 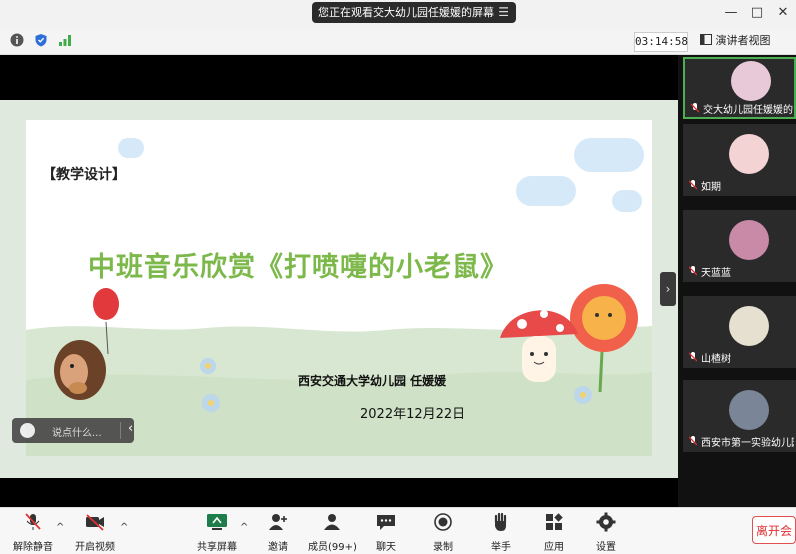 I want to click on invite-label: 邀请, so click(x=278, y=547).